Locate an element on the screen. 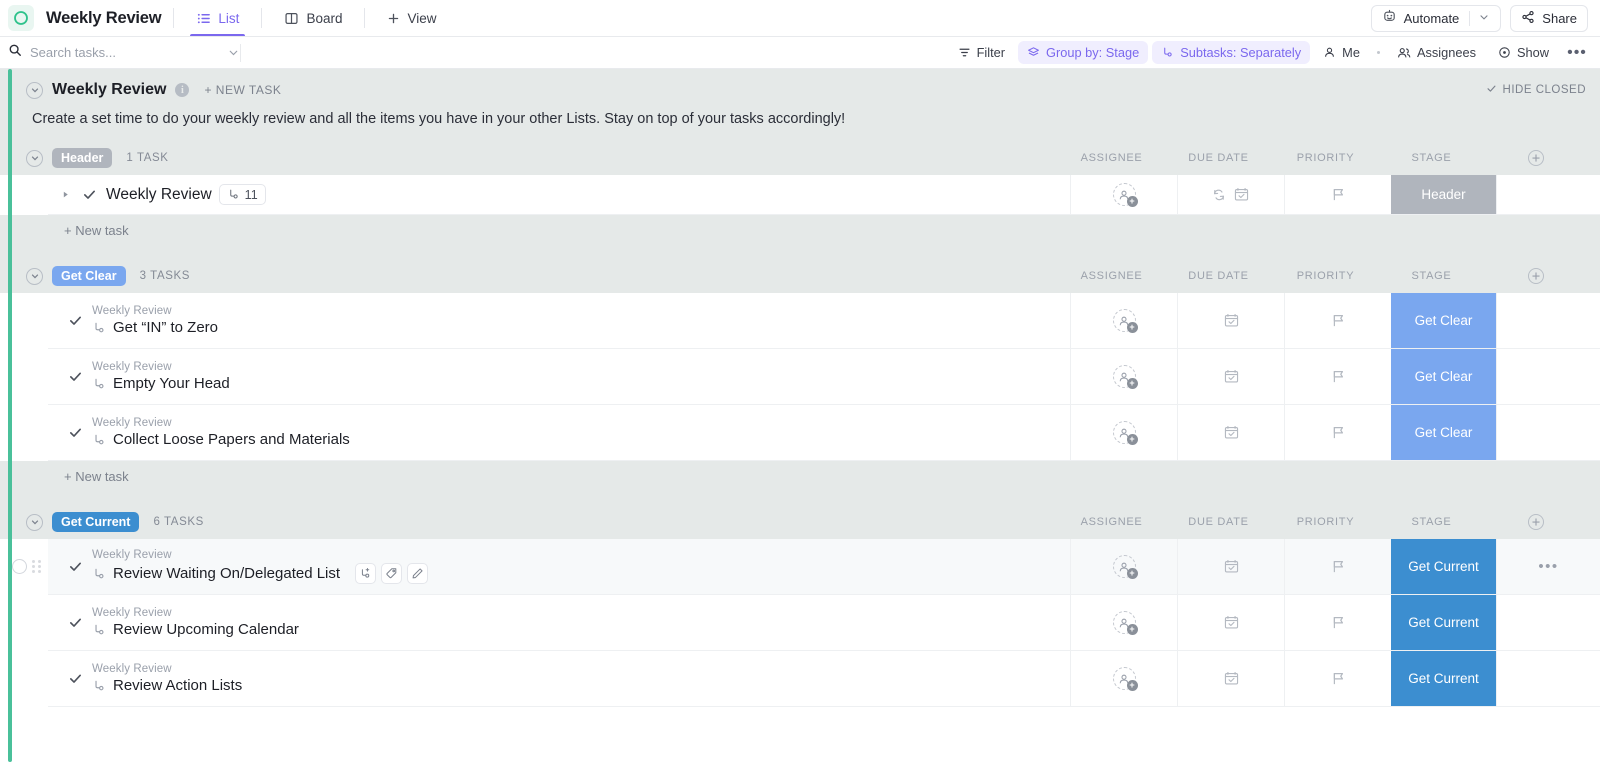  group-by-button: Group by: Stage is located at coordinates (1083, 52).